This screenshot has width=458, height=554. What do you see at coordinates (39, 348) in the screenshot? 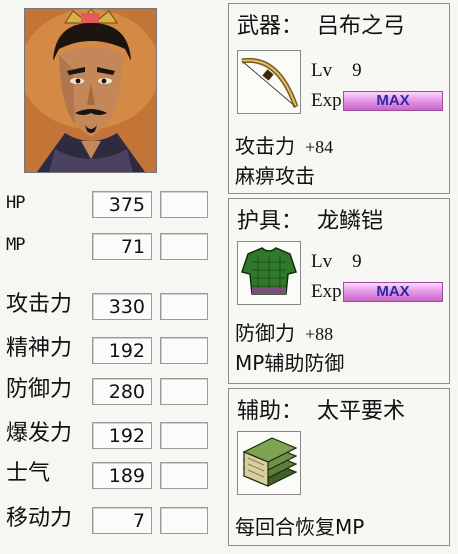
I see `stat-label-spirit: 精神力` at bounding box center [39, 348].